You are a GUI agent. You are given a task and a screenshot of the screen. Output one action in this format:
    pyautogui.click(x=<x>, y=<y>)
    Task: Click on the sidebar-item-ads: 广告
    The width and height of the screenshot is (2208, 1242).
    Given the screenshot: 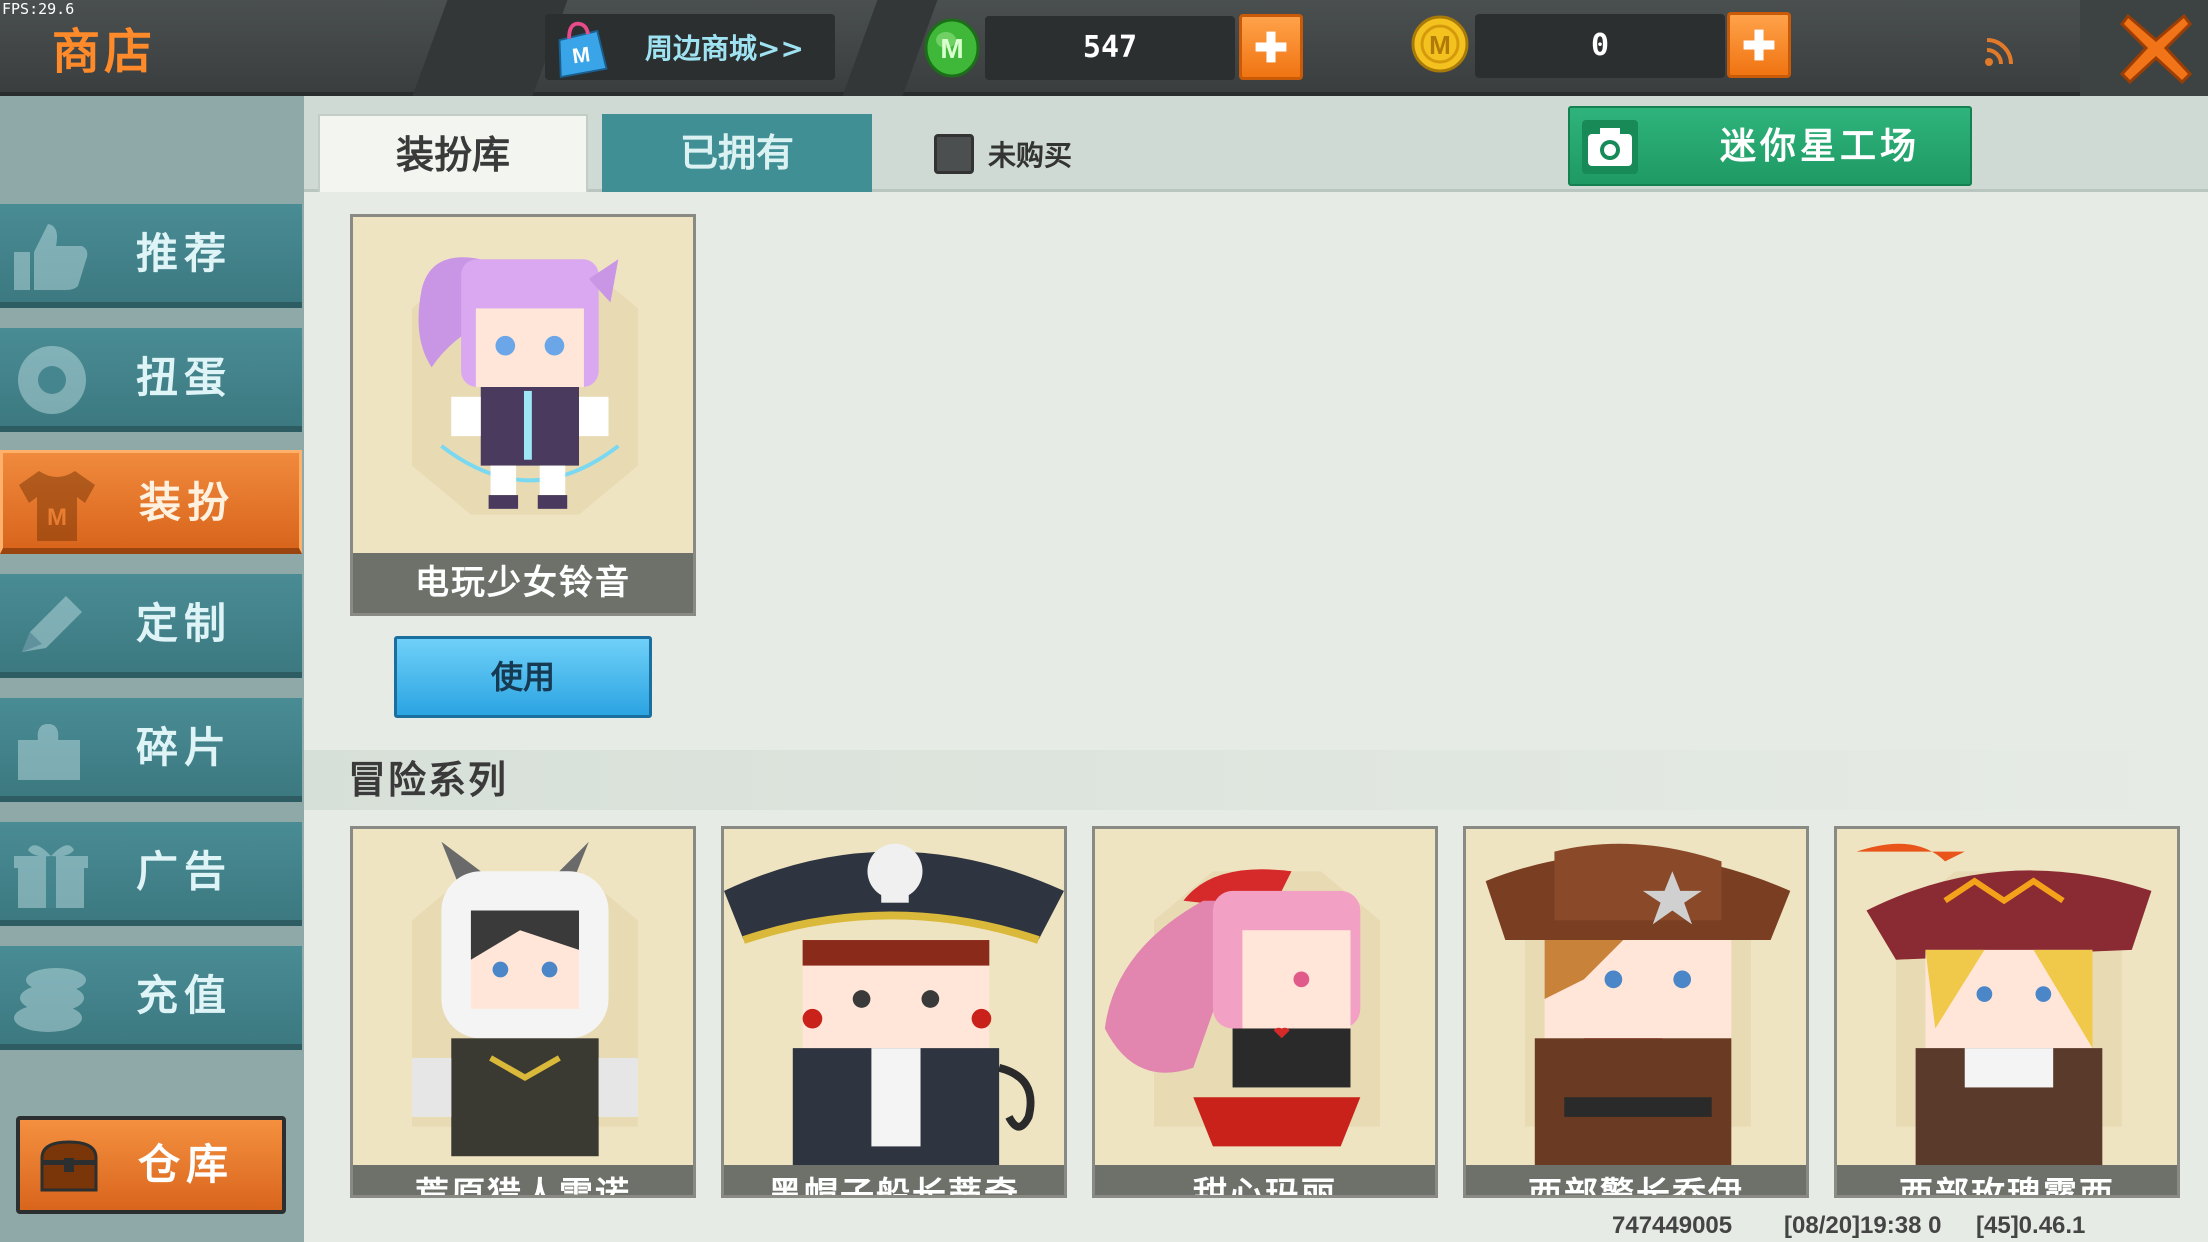 What is the action you would take?
    pyautogui.click(x=151, y=874)
    